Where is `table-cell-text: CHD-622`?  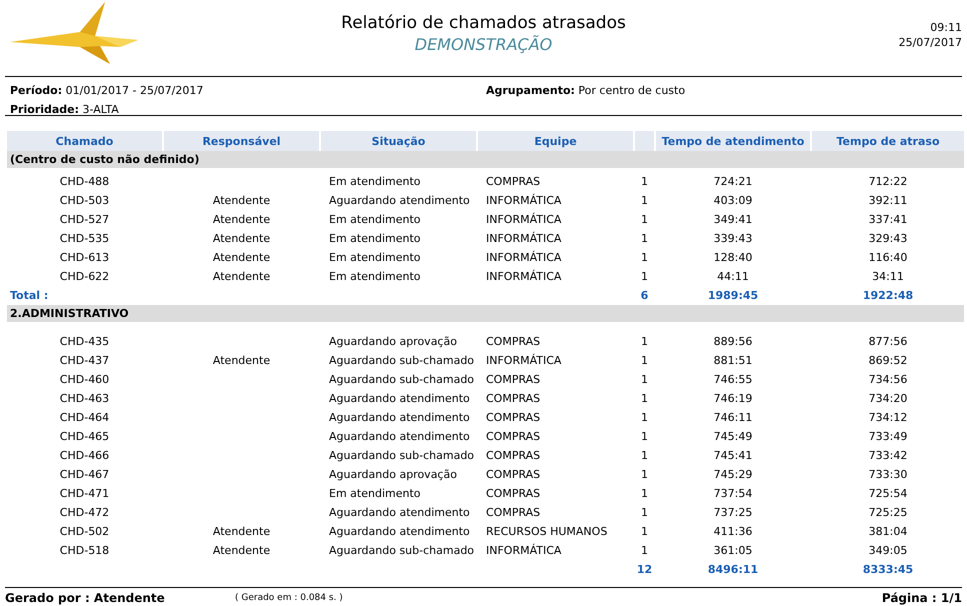
table-cell-text: CHD-622 is located at coordinates (84, 277).